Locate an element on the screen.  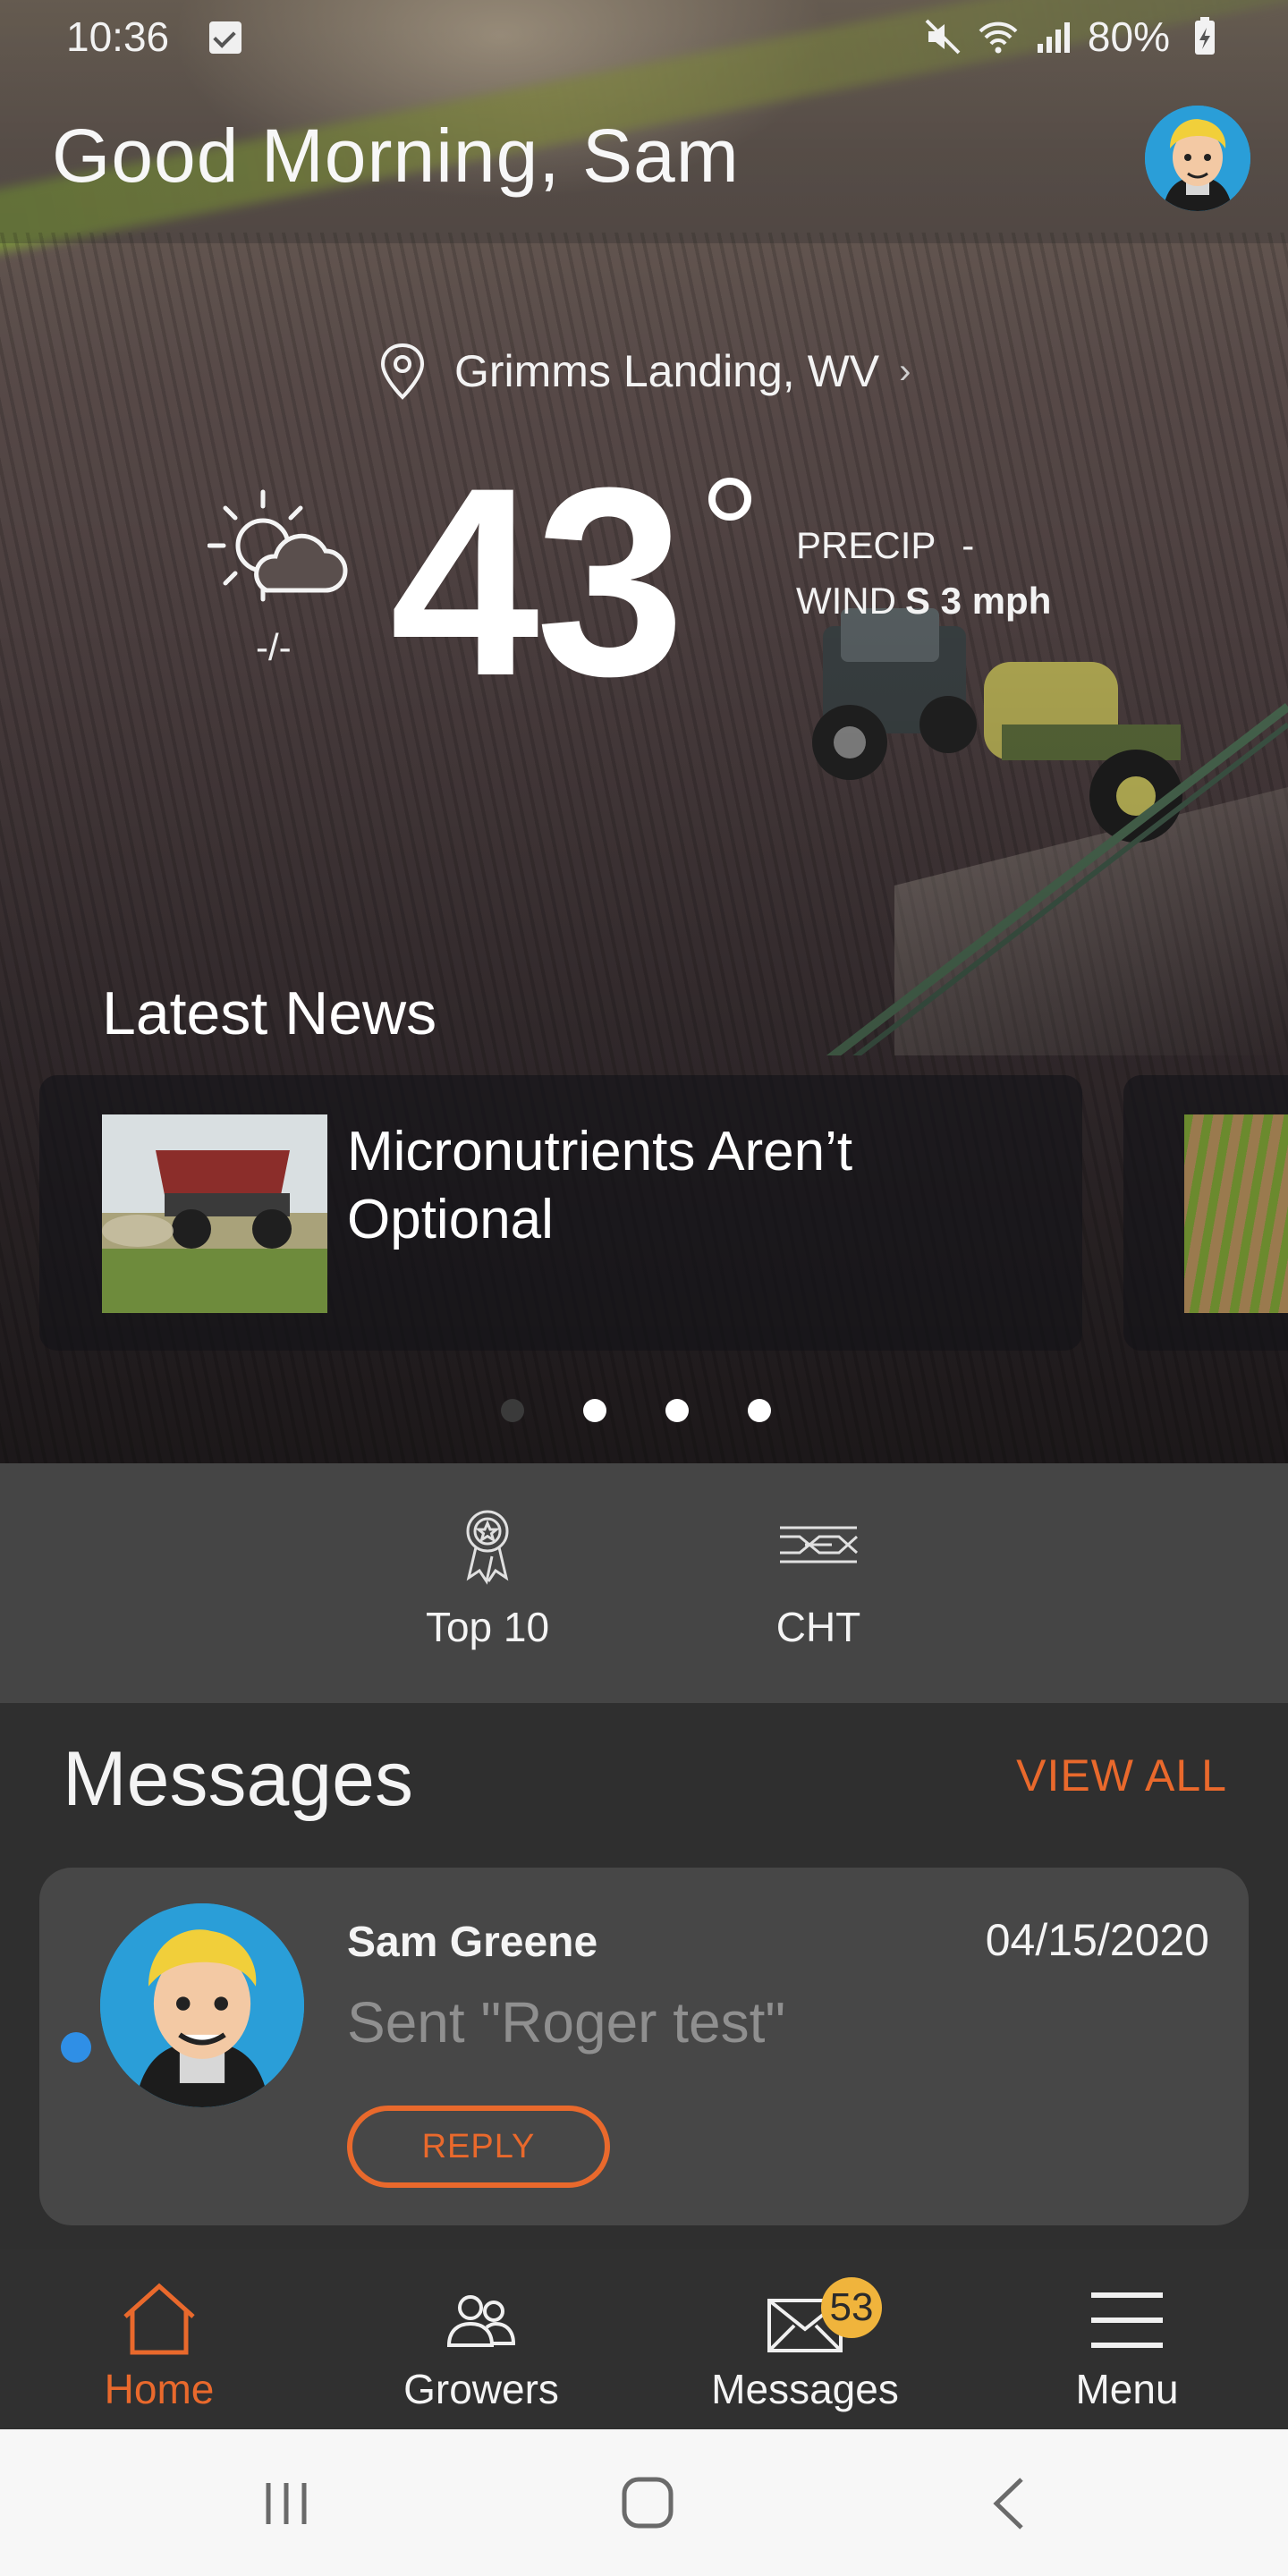
quick-link-label: CHT is located at coordinates (818, 1627).